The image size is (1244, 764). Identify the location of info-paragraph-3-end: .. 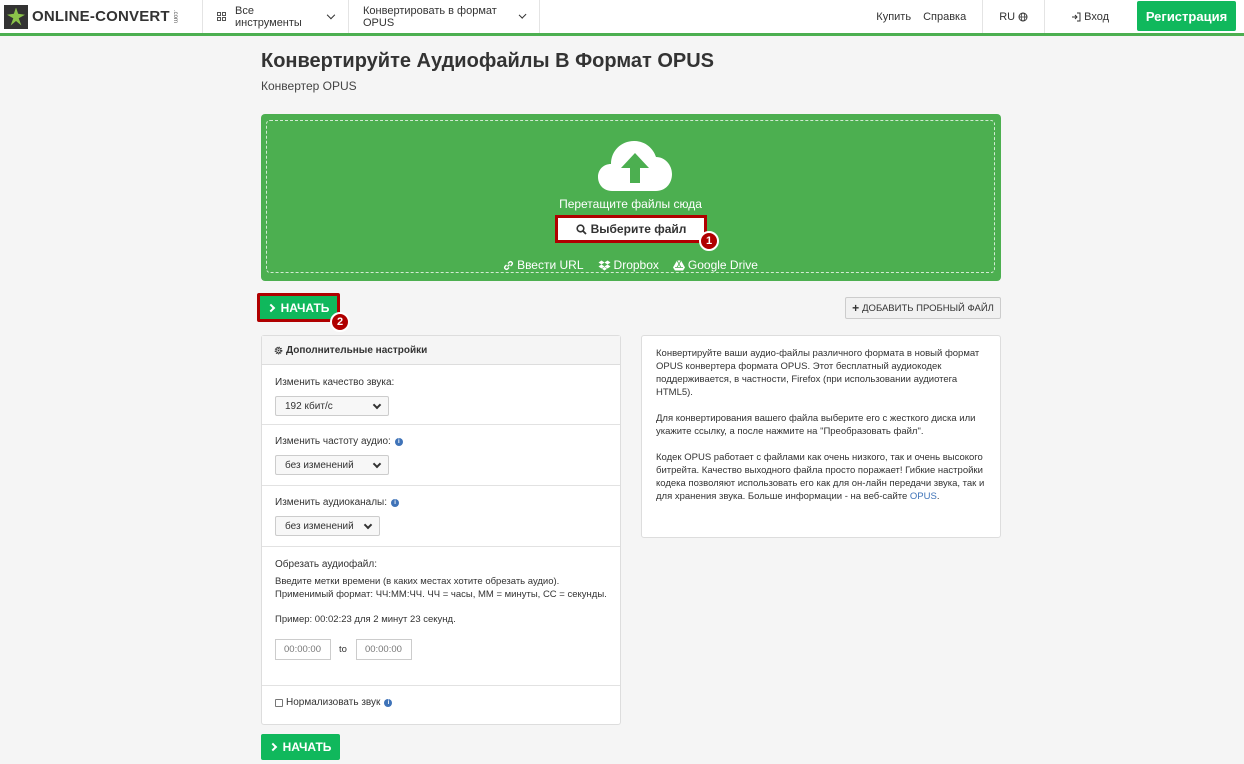
(938, 496).